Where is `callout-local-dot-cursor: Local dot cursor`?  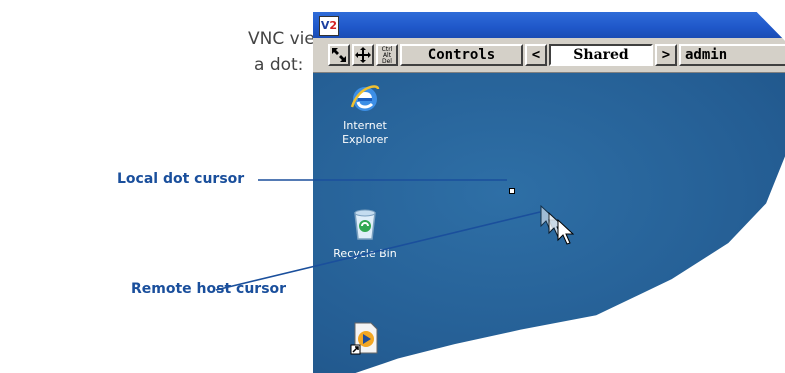 callout-local-dot-cursor: Local dot cursor is located at coordinates (181, 179).